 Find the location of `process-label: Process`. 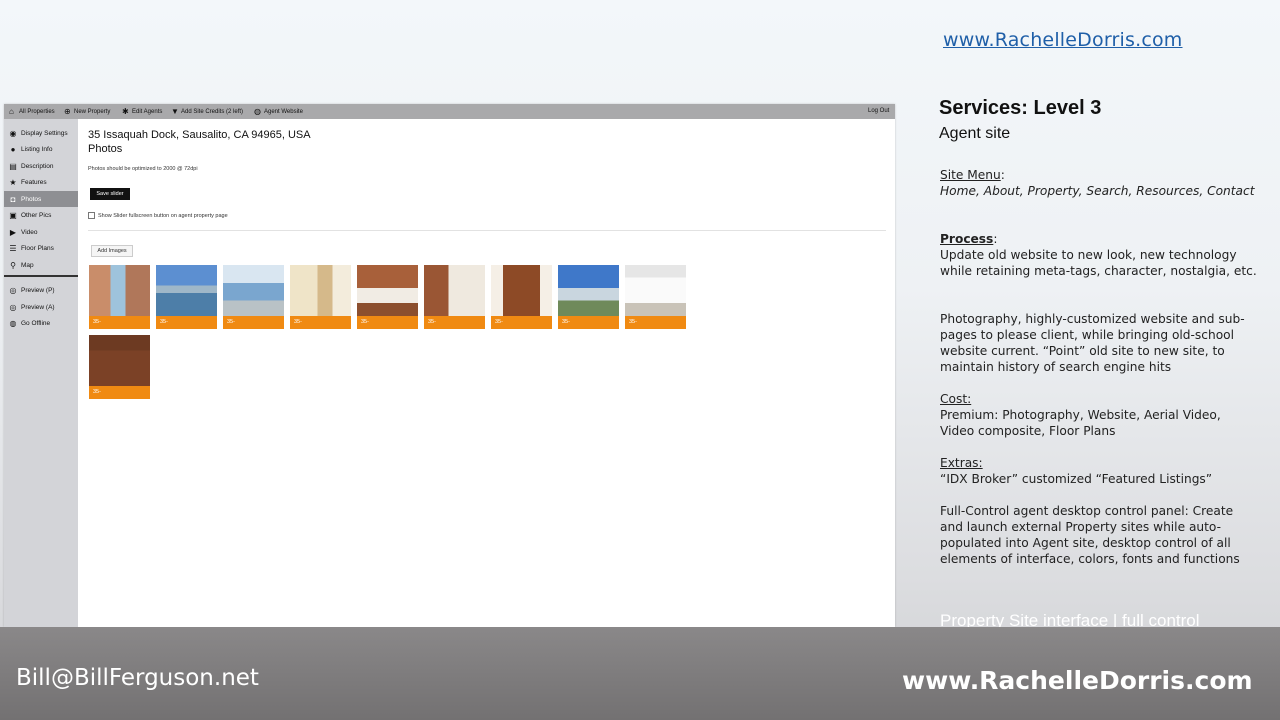

process-label: Process is located at coordinates (967, 239).